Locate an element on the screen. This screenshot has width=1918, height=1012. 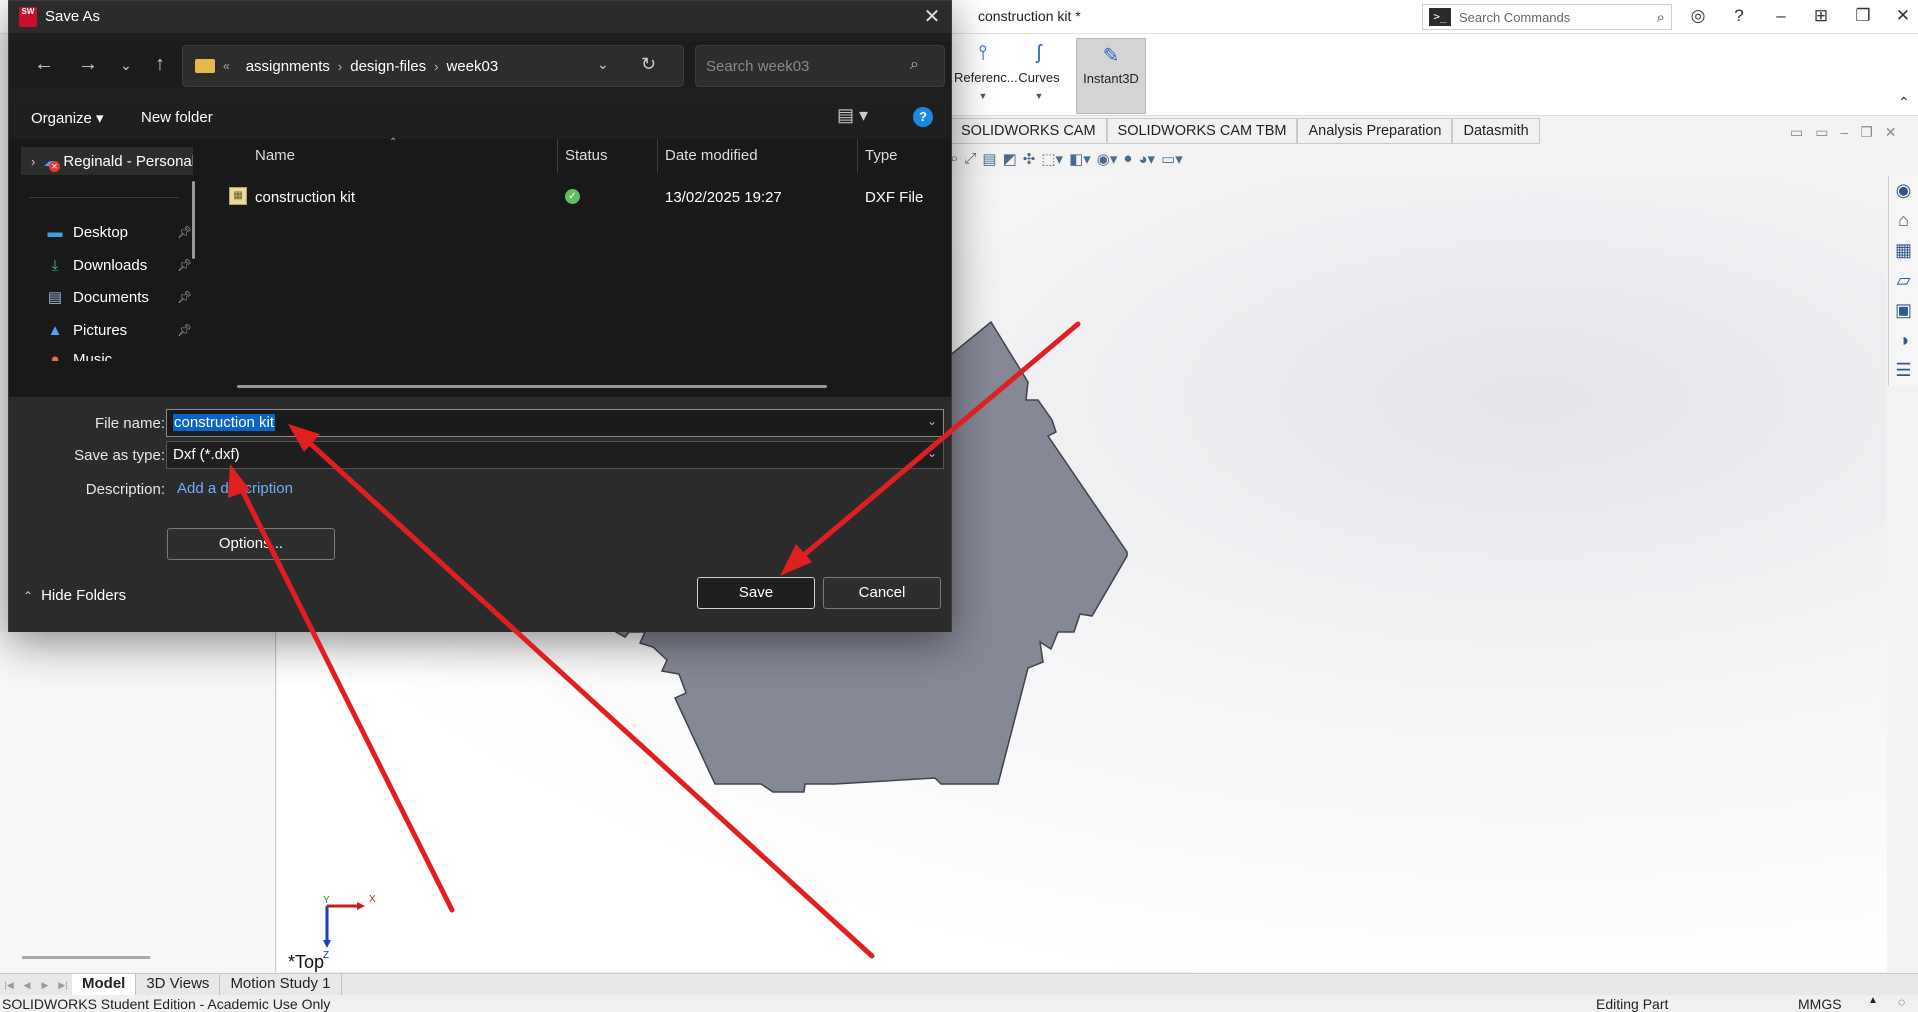
edit-appearance-icon: ● is located at coordinates (1127, 161).